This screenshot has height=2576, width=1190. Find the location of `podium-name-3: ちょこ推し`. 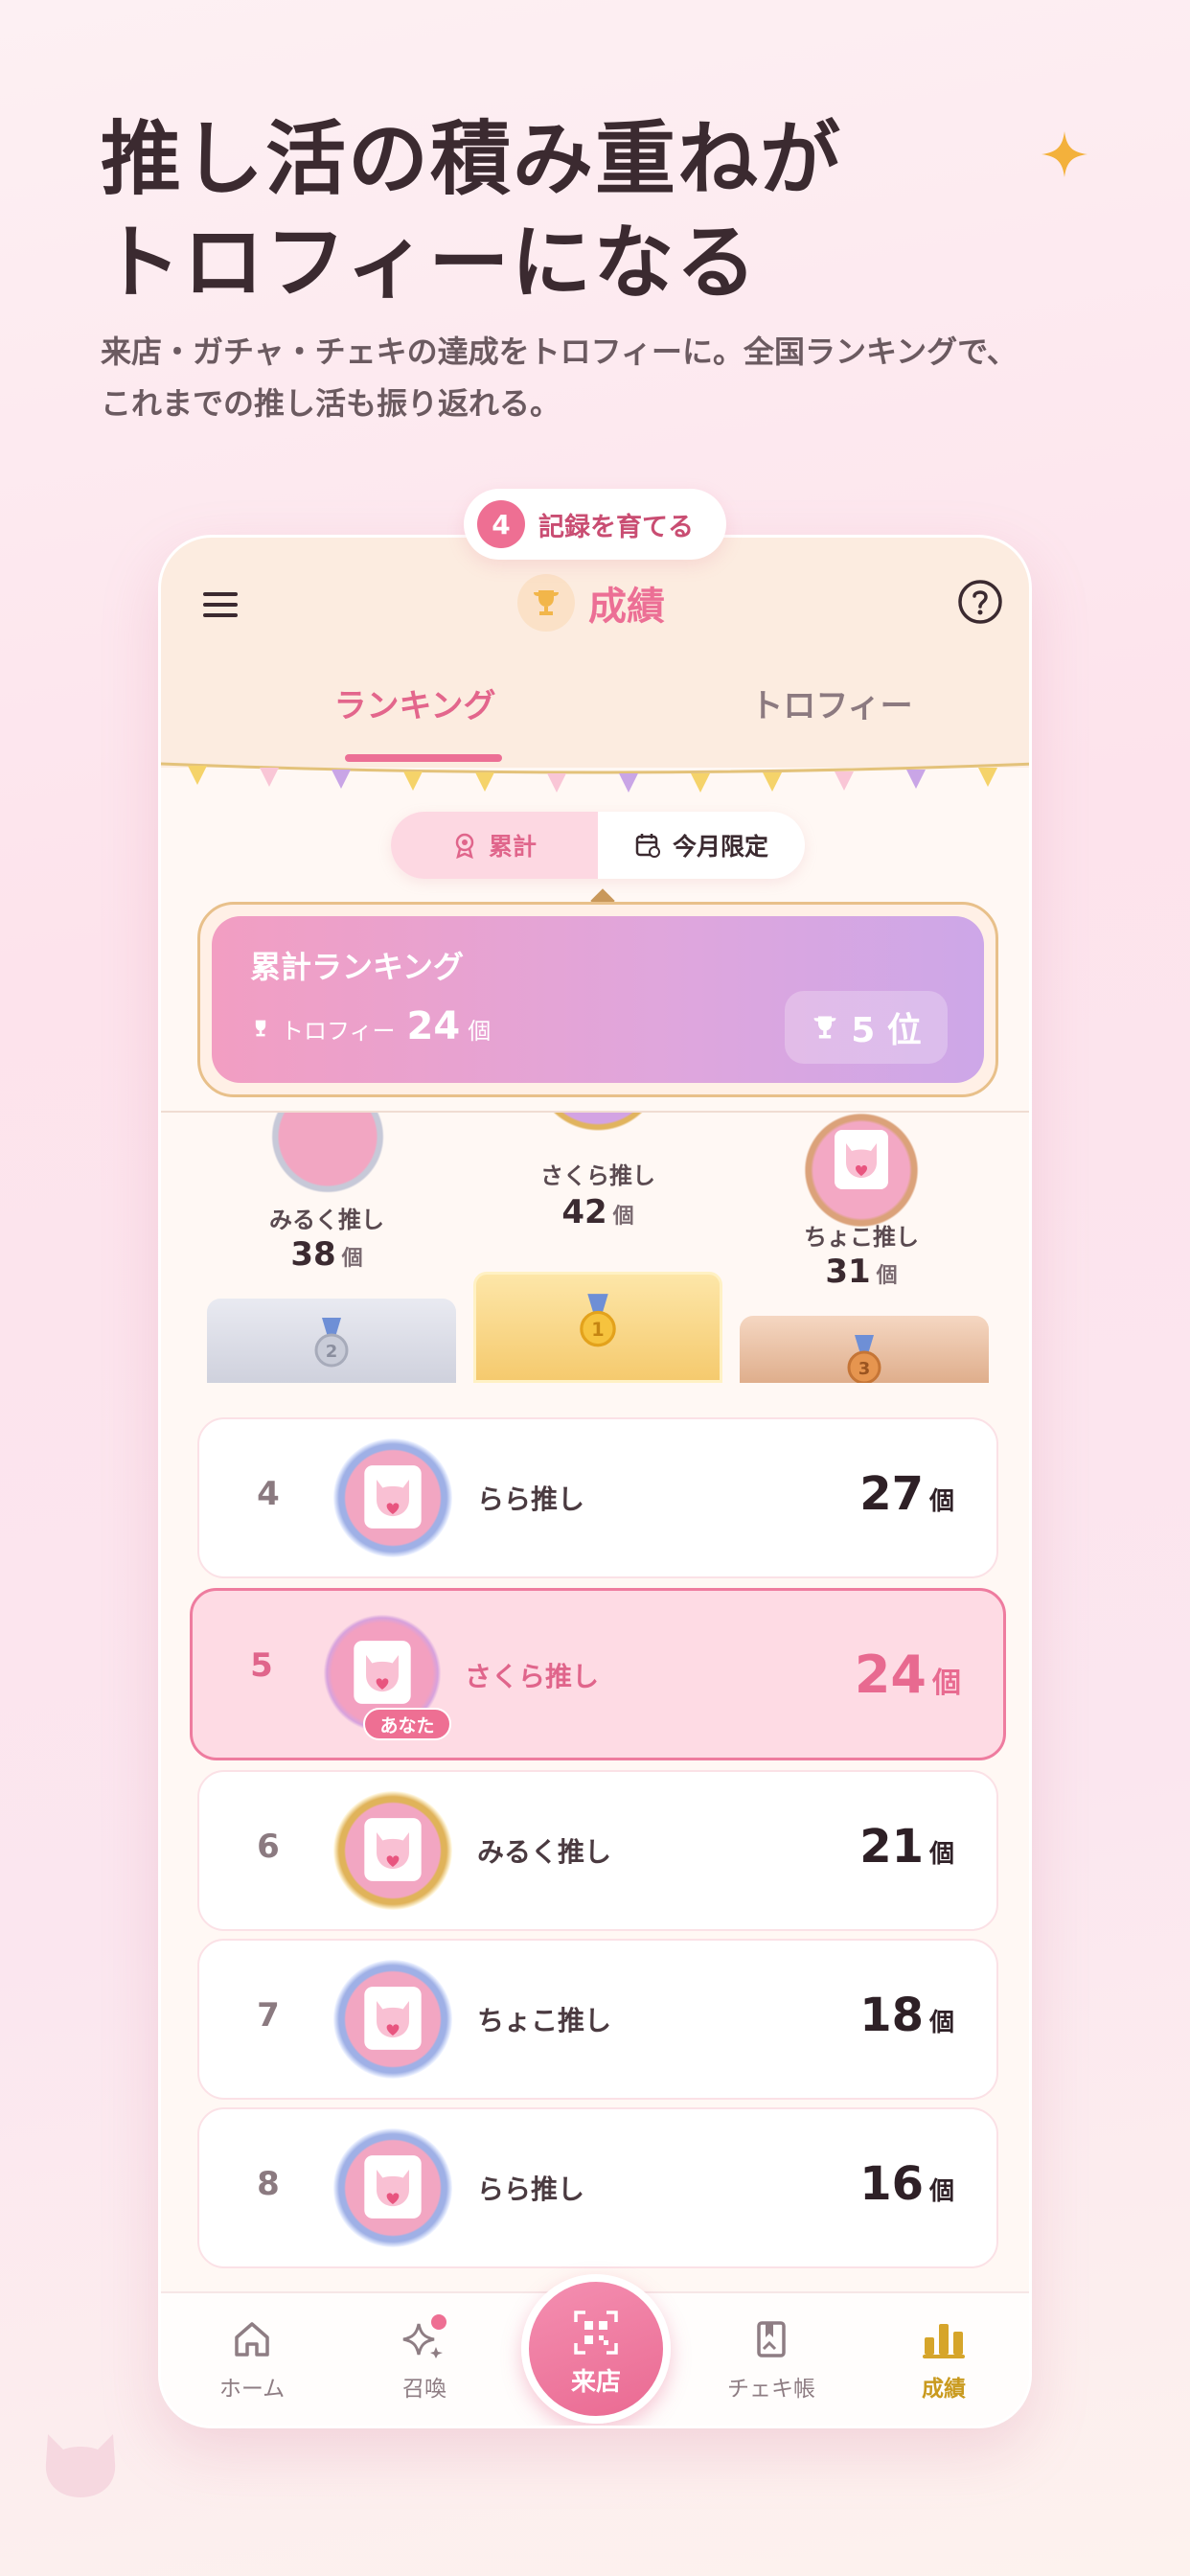

podium-name-3: ちょこ推し is located at coordinates (862, 1237).